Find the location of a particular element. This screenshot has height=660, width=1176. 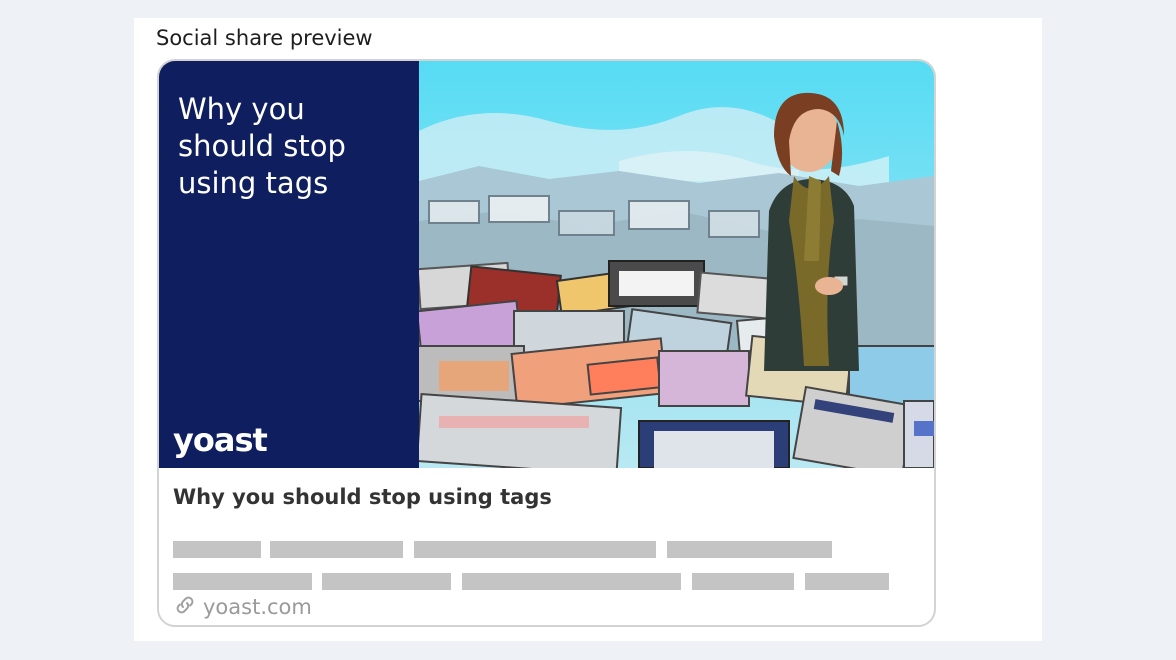

hero-text-block: Why you should stop using tags yoast is located at coordinates (289, 264).